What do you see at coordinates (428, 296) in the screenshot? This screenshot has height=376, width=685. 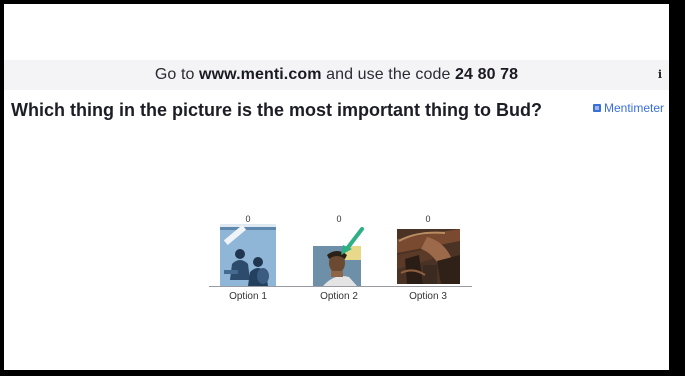 I see `option-3-label: Option 3` at bounding box center [428, 296].